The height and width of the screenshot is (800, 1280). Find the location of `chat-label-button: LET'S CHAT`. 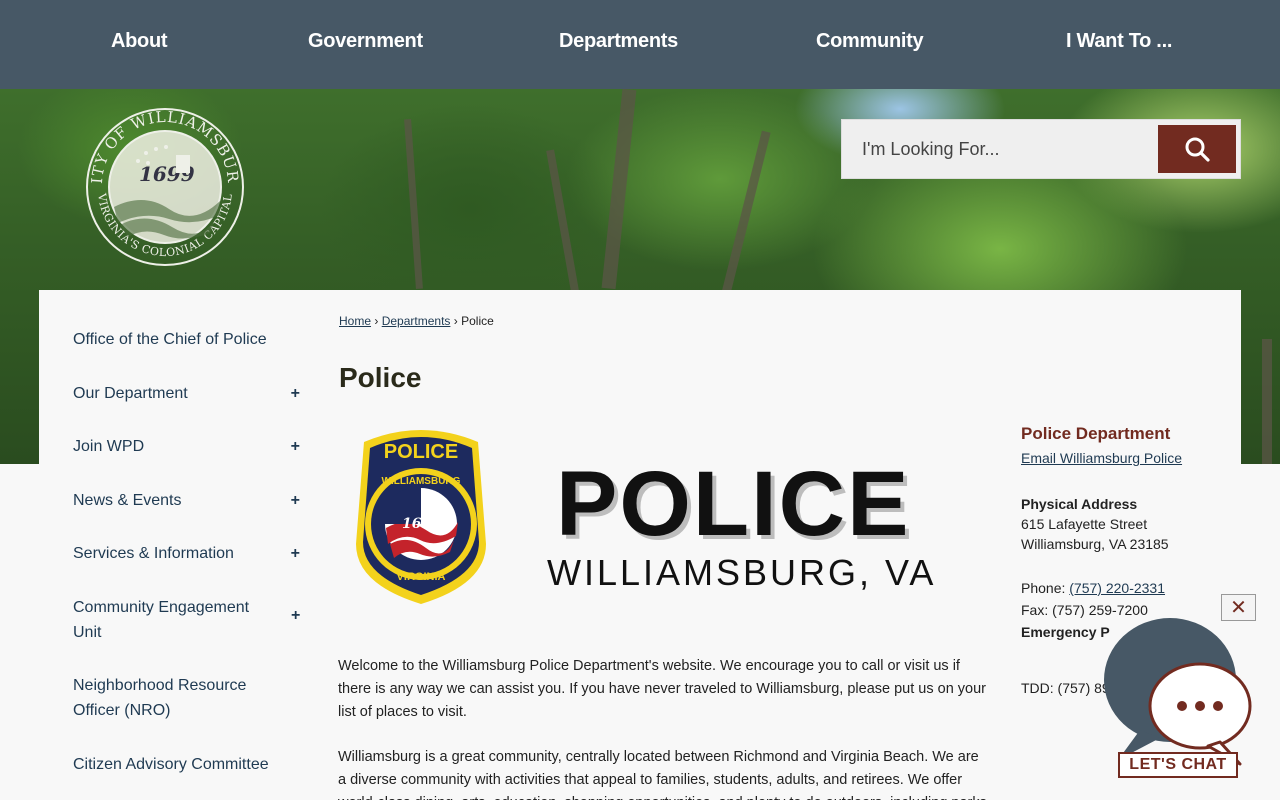

chat-label-button: LET'S CHAT is located at coordinates (1178, 765).